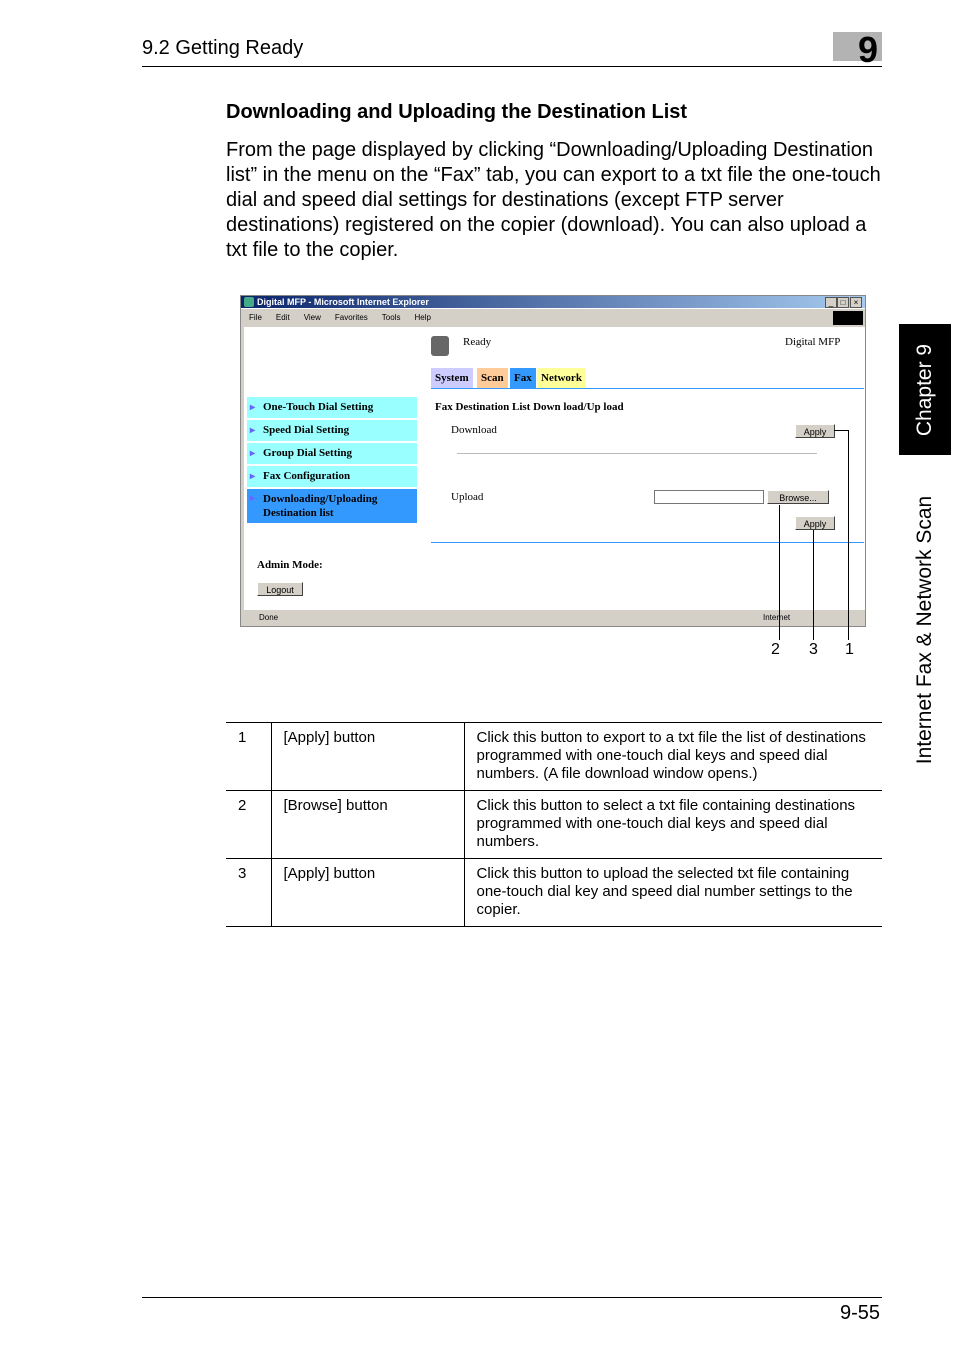 The height and width of the screenshot is (1358, 954). I want to click on sidebar-item-speed-dial: Speed Dial Setting, so click(332, 430).